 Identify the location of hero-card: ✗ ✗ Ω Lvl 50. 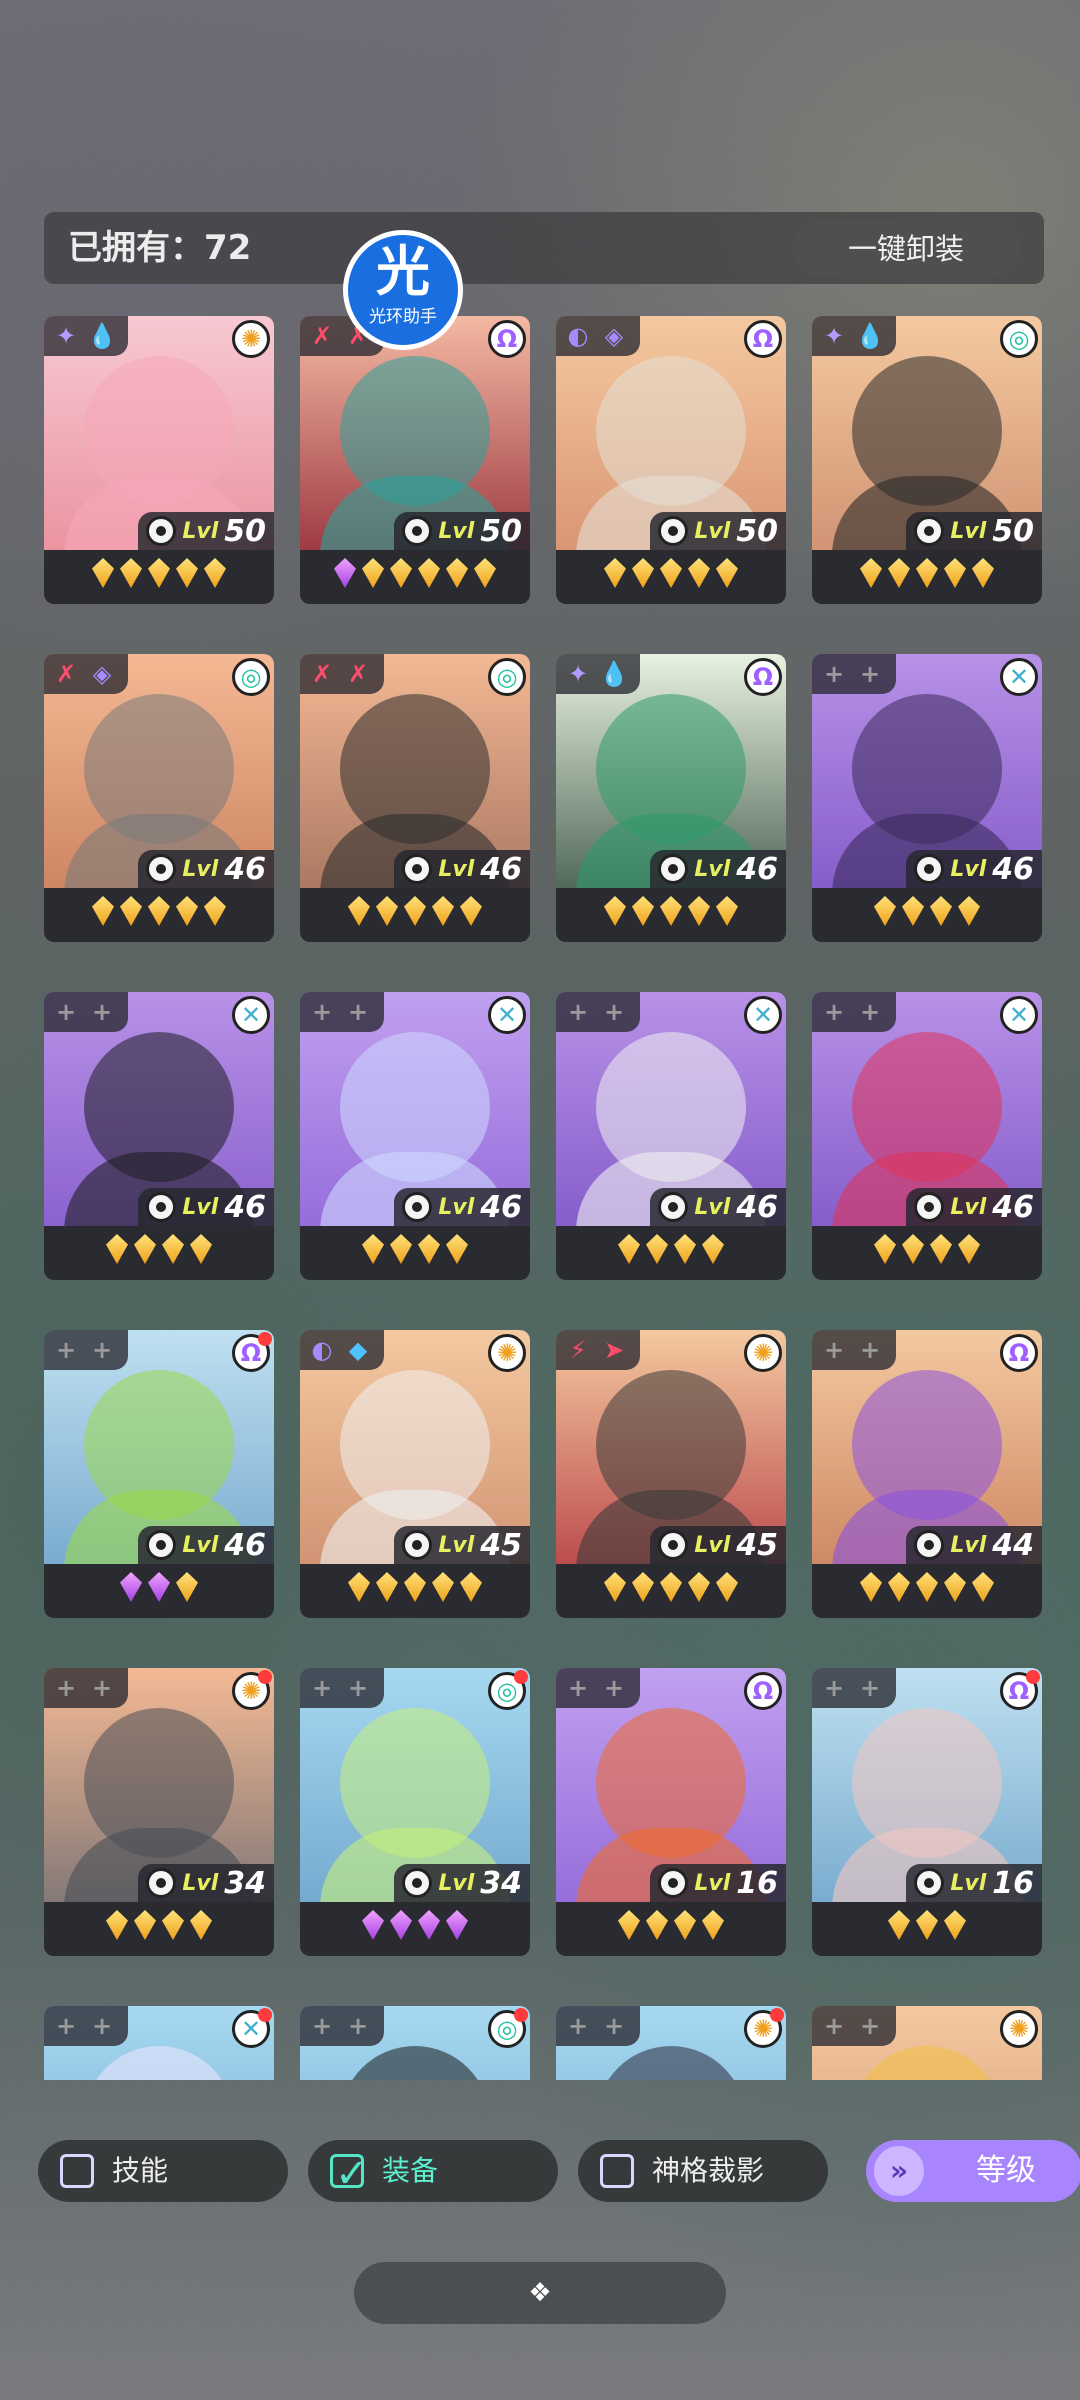
(415, 460).